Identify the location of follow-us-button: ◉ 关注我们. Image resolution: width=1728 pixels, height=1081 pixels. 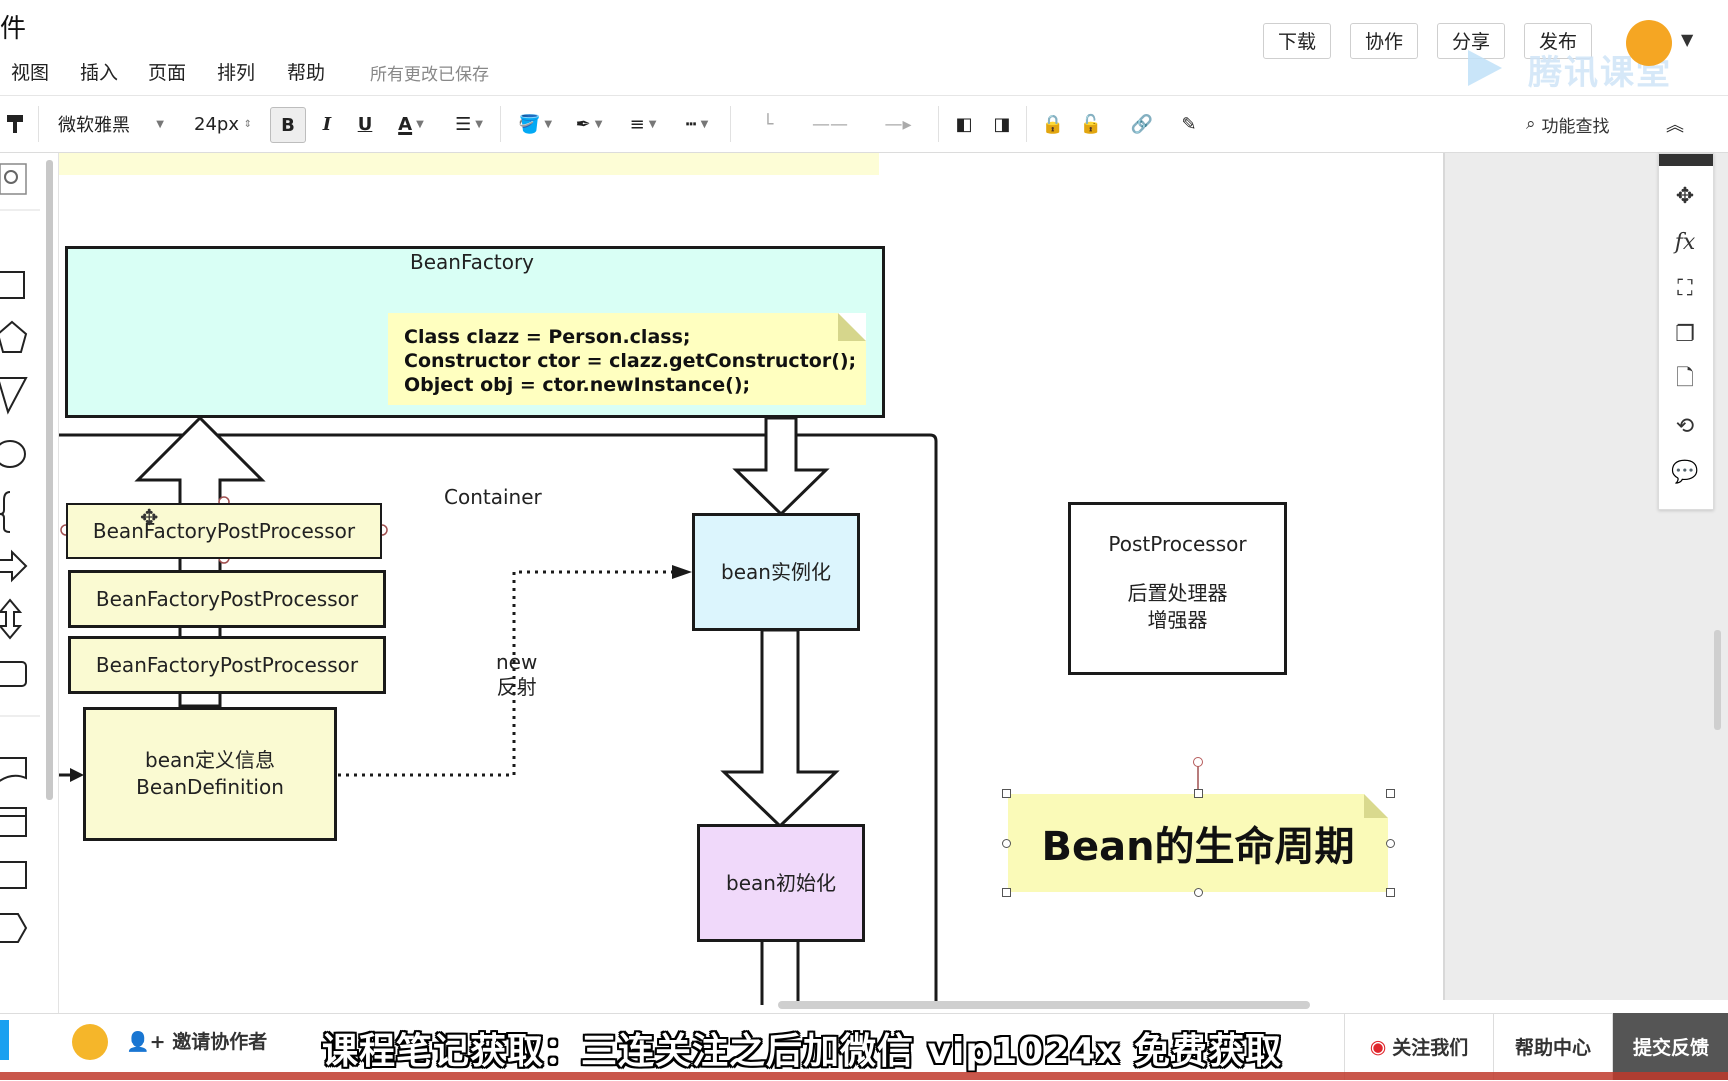
(1418, 1046).